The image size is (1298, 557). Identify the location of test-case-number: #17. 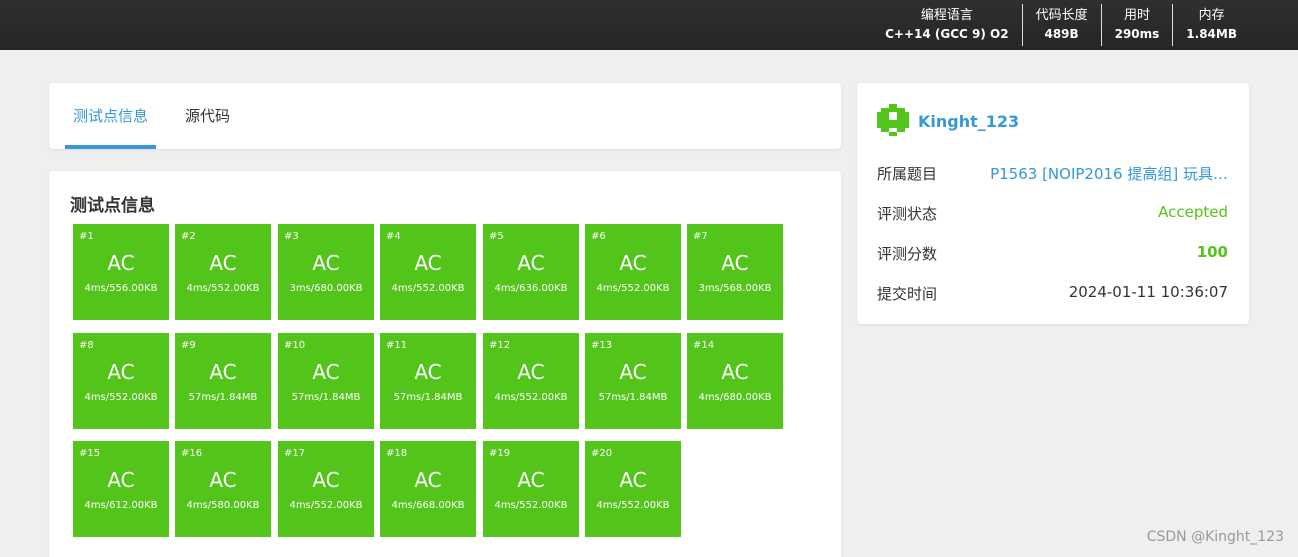
(295, 453).